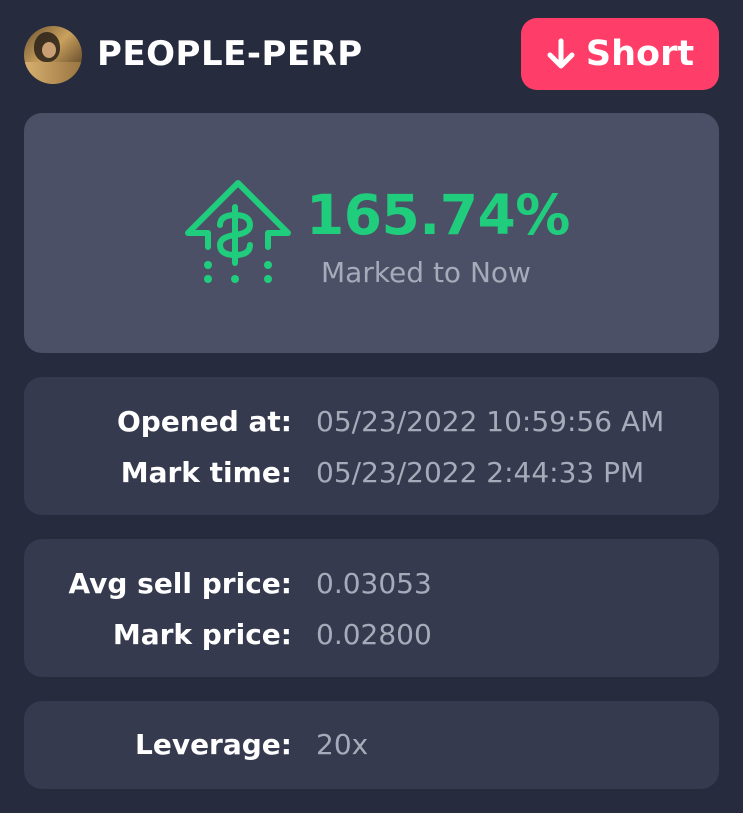 The height and width of the screenshot is (813, 743). I want to click on pair-title: PEOPLE-PERP, so click(230, 54).